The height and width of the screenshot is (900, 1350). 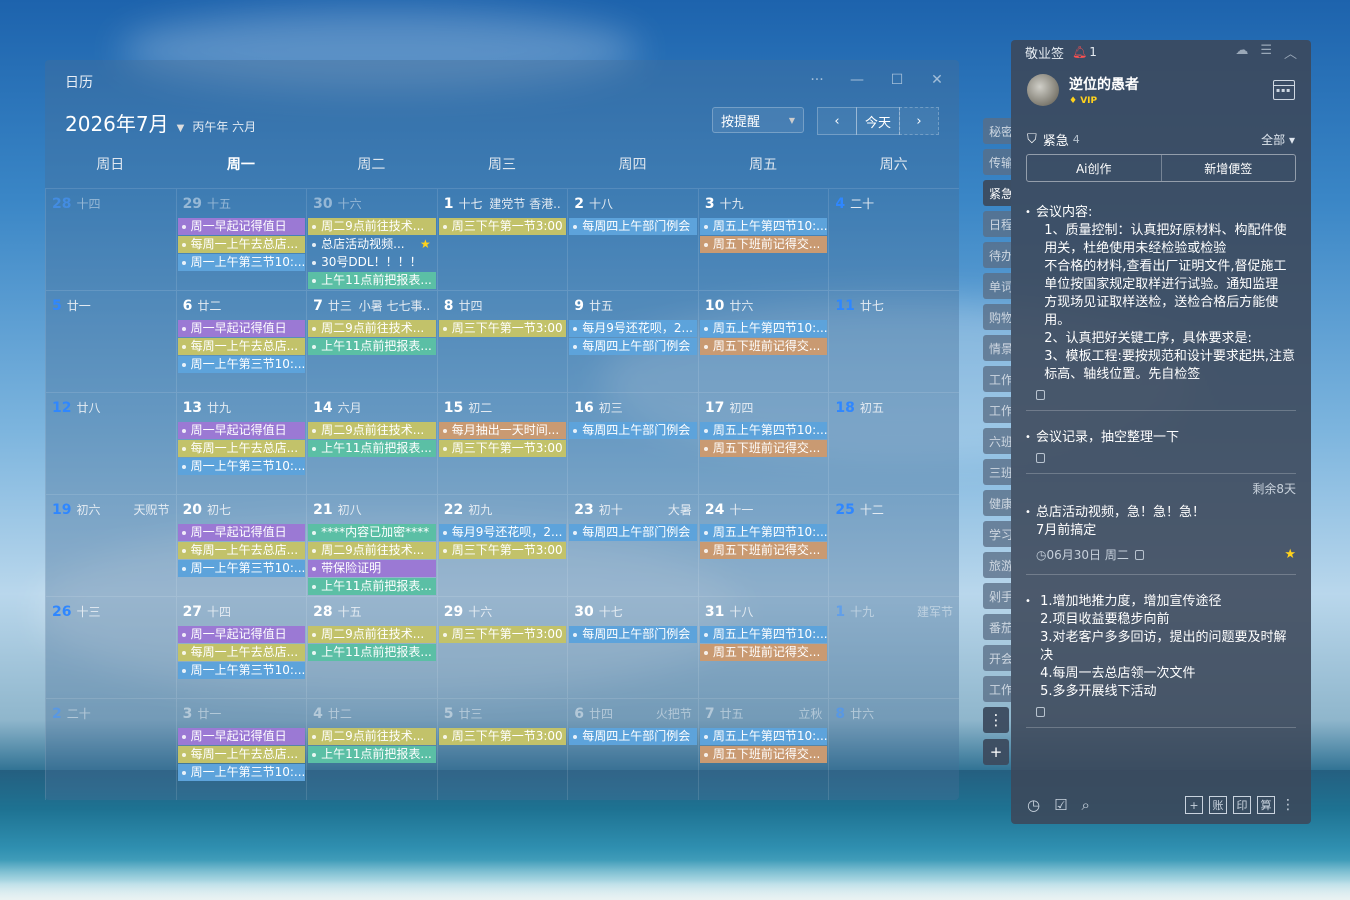 What do you see at coordinates (997, 534) in the screenshot?
I see `side-tab: 学习` at bounding box center [997, 534].